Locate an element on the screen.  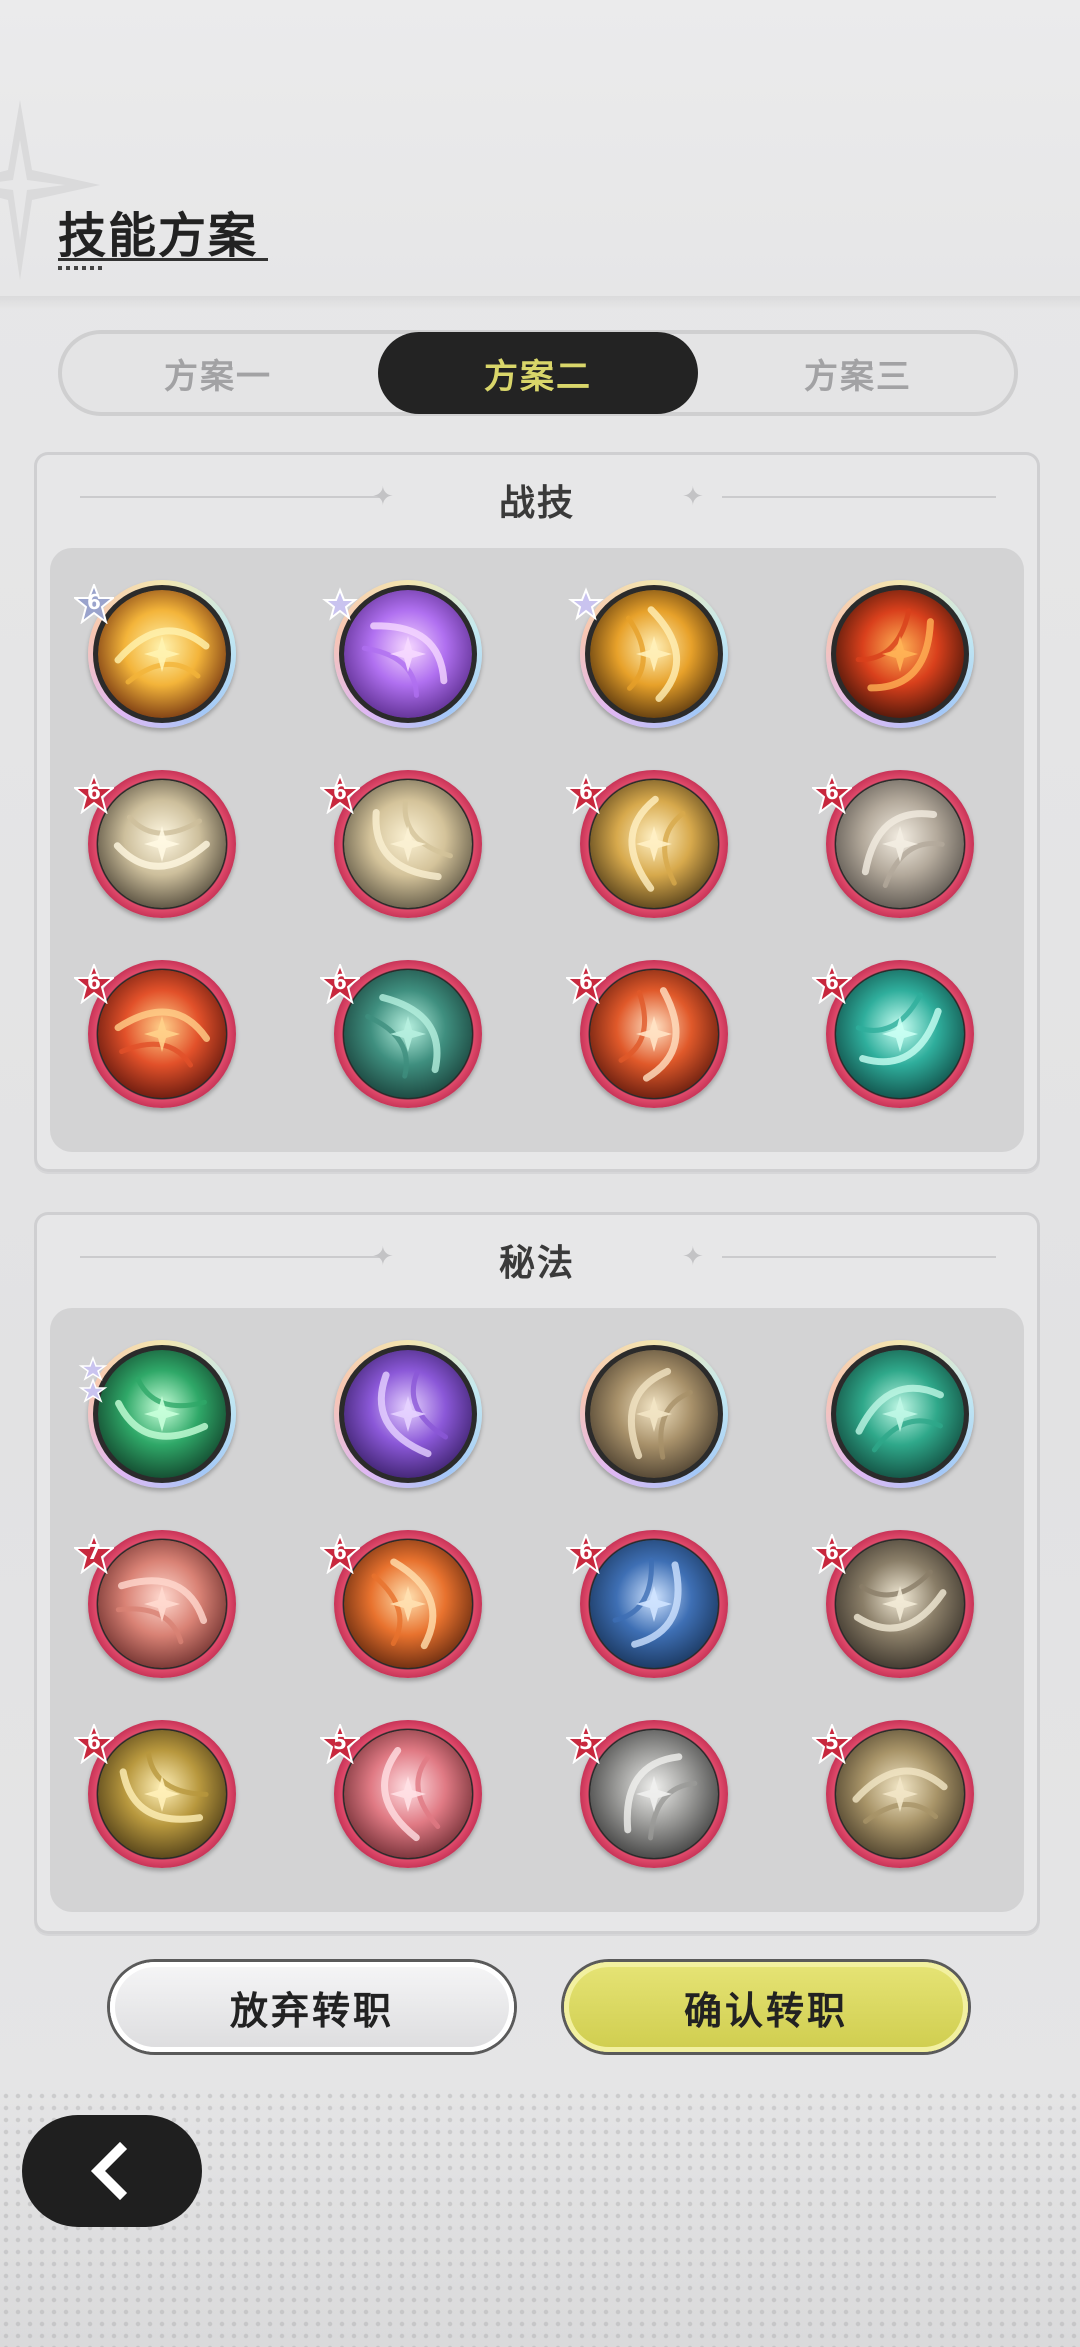
section-title-combat: 战技 is located at coordinates (536, 503).